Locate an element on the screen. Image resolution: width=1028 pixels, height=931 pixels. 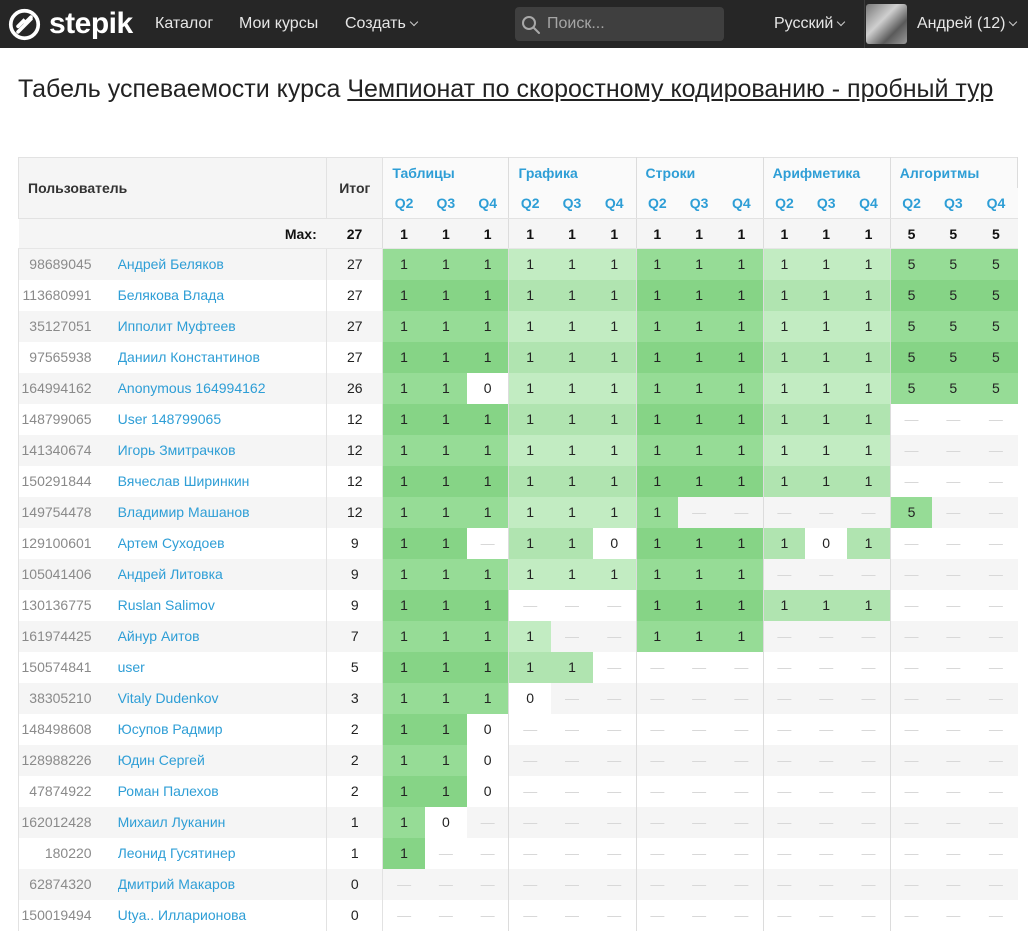
max-score-cell: 1 is located at coordinates (742, 233).